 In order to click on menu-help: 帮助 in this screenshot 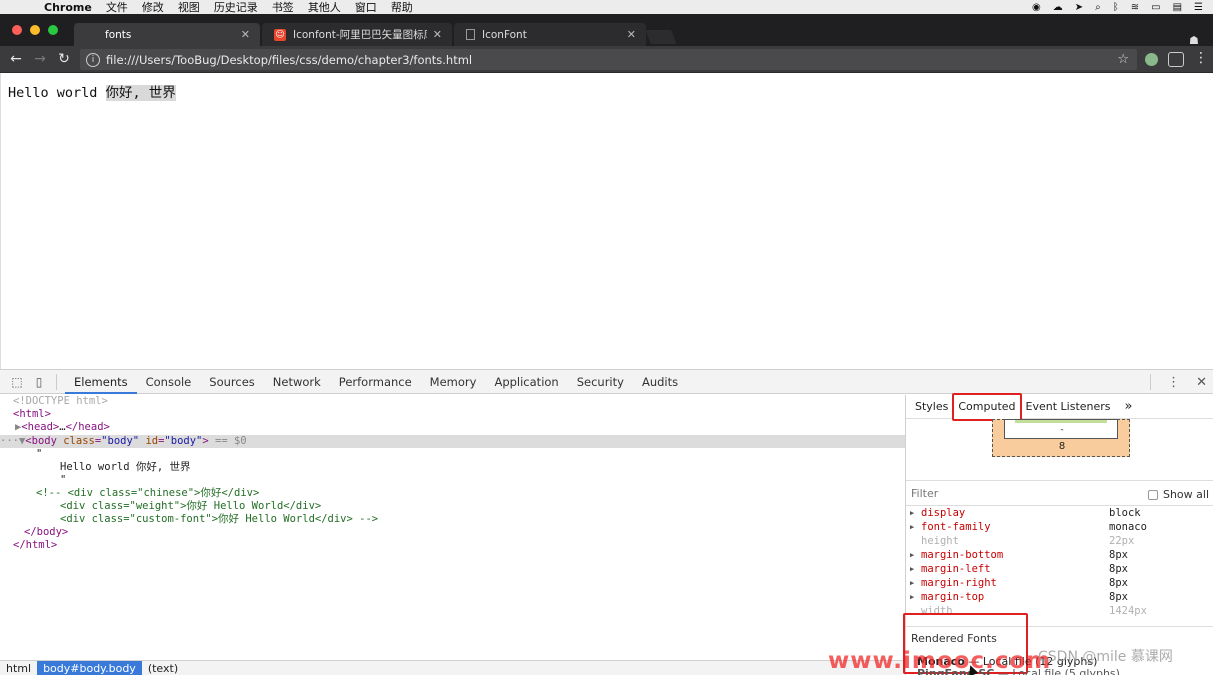, I will do `click(402, 7)`.